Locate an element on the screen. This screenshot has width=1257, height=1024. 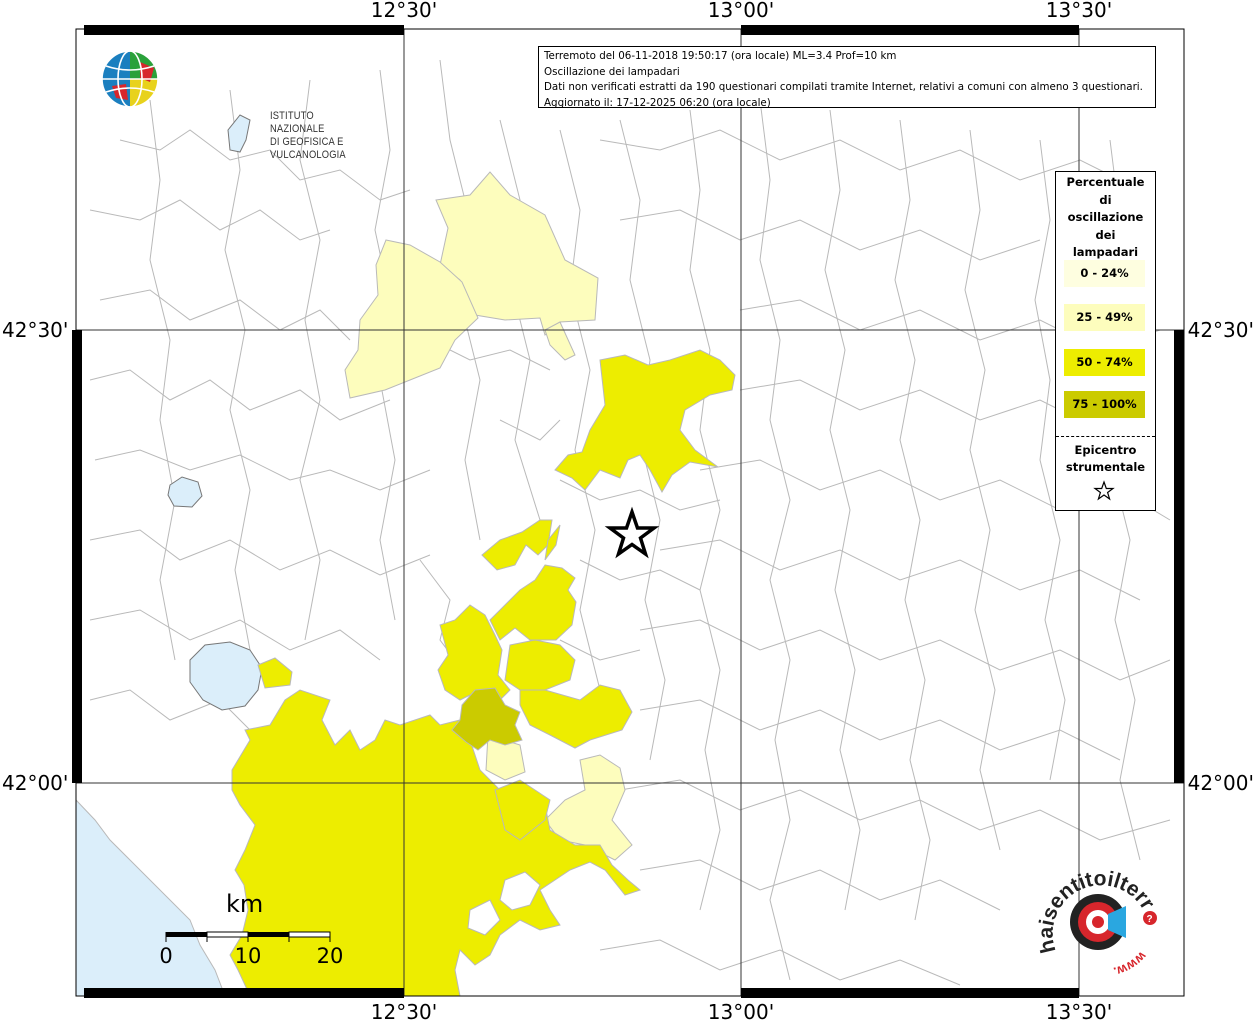
legend-title-line: Percentuale is located at coordinates (1105, 182).